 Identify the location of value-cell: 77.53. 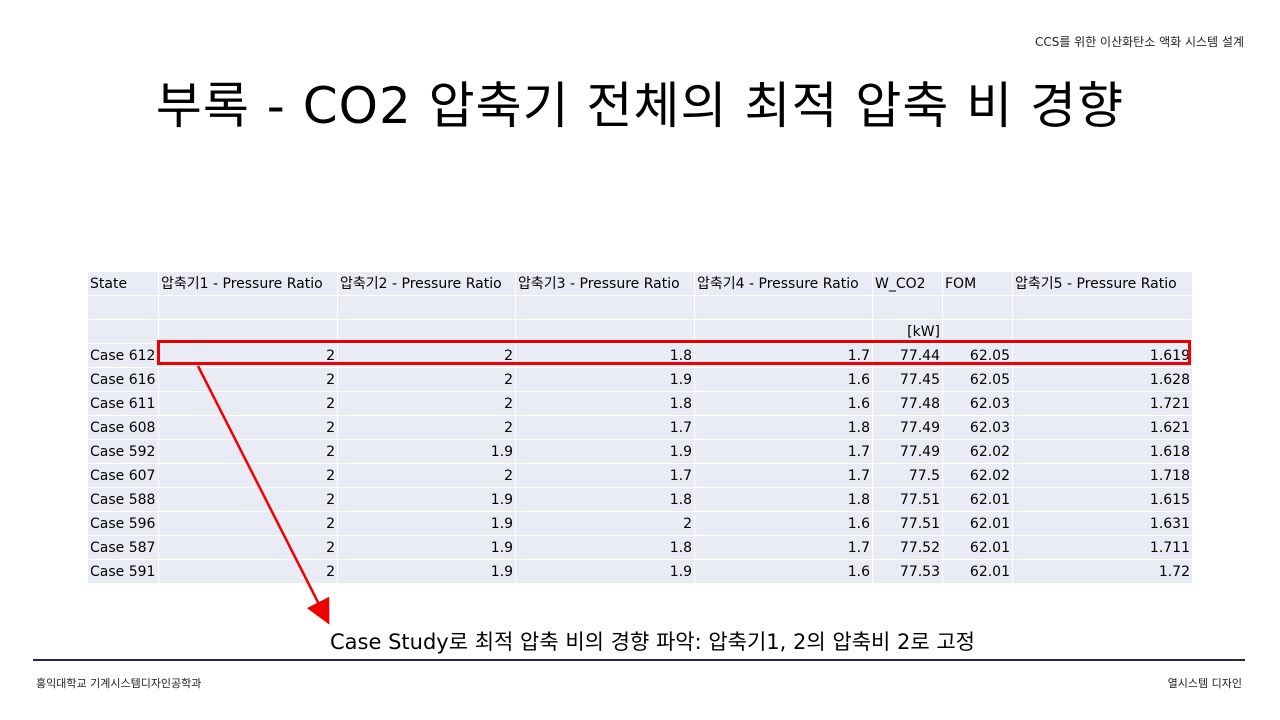
(907, 571).